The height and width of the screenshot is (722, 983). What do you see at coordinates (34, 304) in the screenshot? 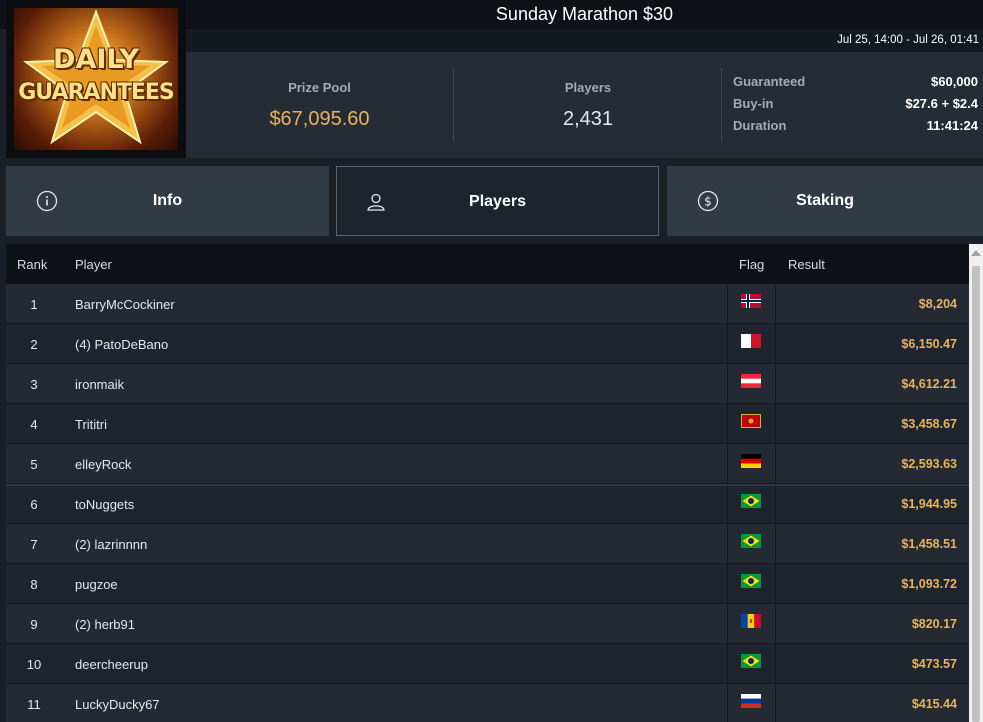
I see `rank-cell: 1` at bounding box center [34, 304].